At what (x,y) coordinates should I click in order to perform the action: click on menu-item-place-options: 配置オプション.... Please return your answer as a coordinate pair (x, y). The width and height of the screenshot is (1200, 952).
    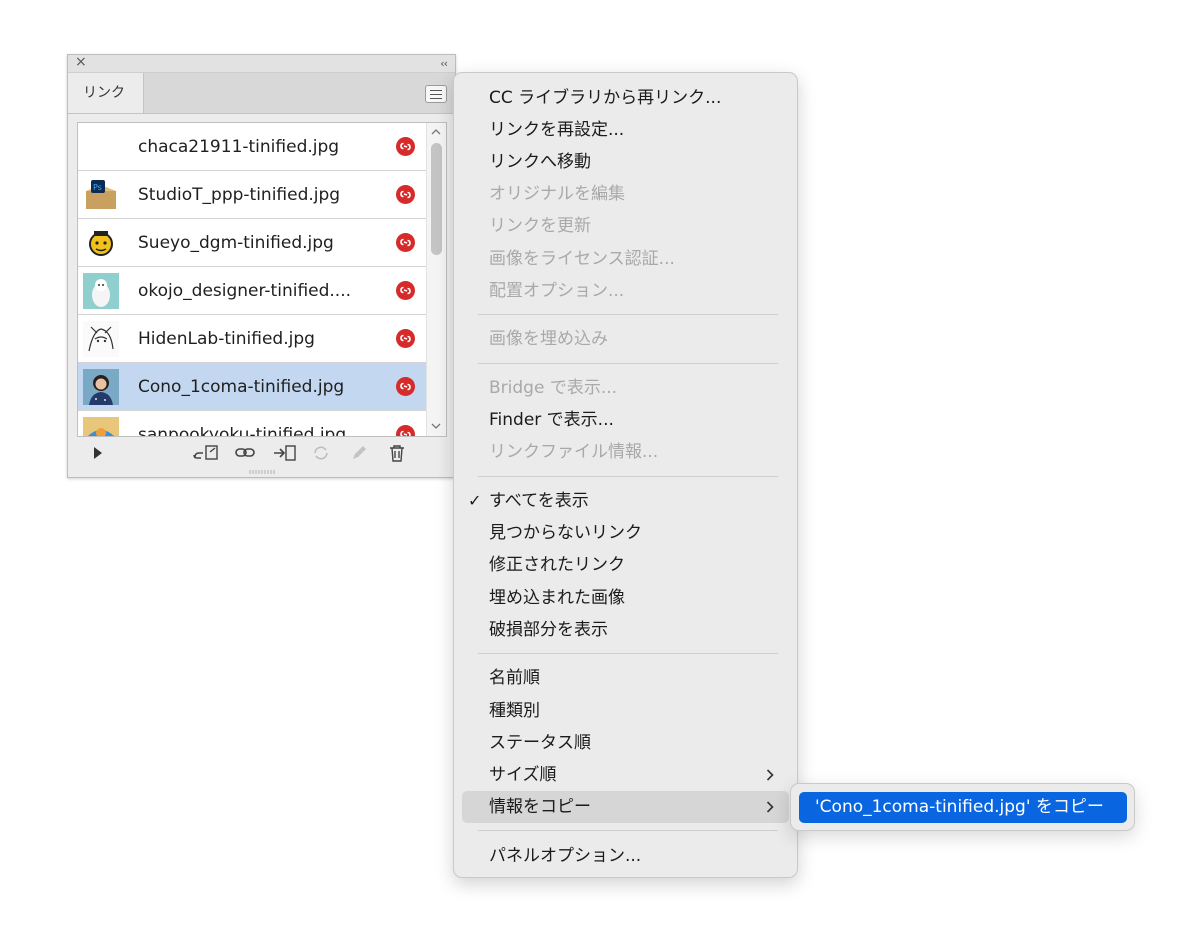
    Looking at the image, I should click on (557, 291).